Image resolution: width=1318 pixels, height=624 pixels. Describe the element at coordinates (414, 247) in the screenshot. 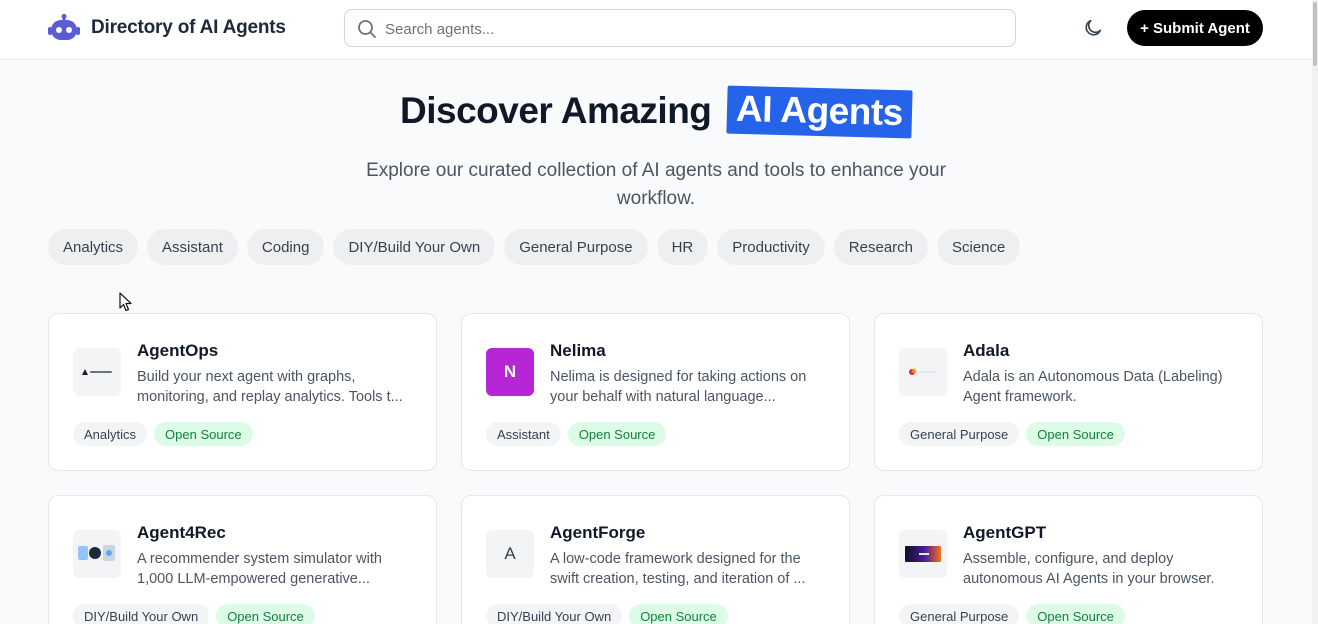

I see `category-chip-diy: DIY/Build Your Own` at that location.